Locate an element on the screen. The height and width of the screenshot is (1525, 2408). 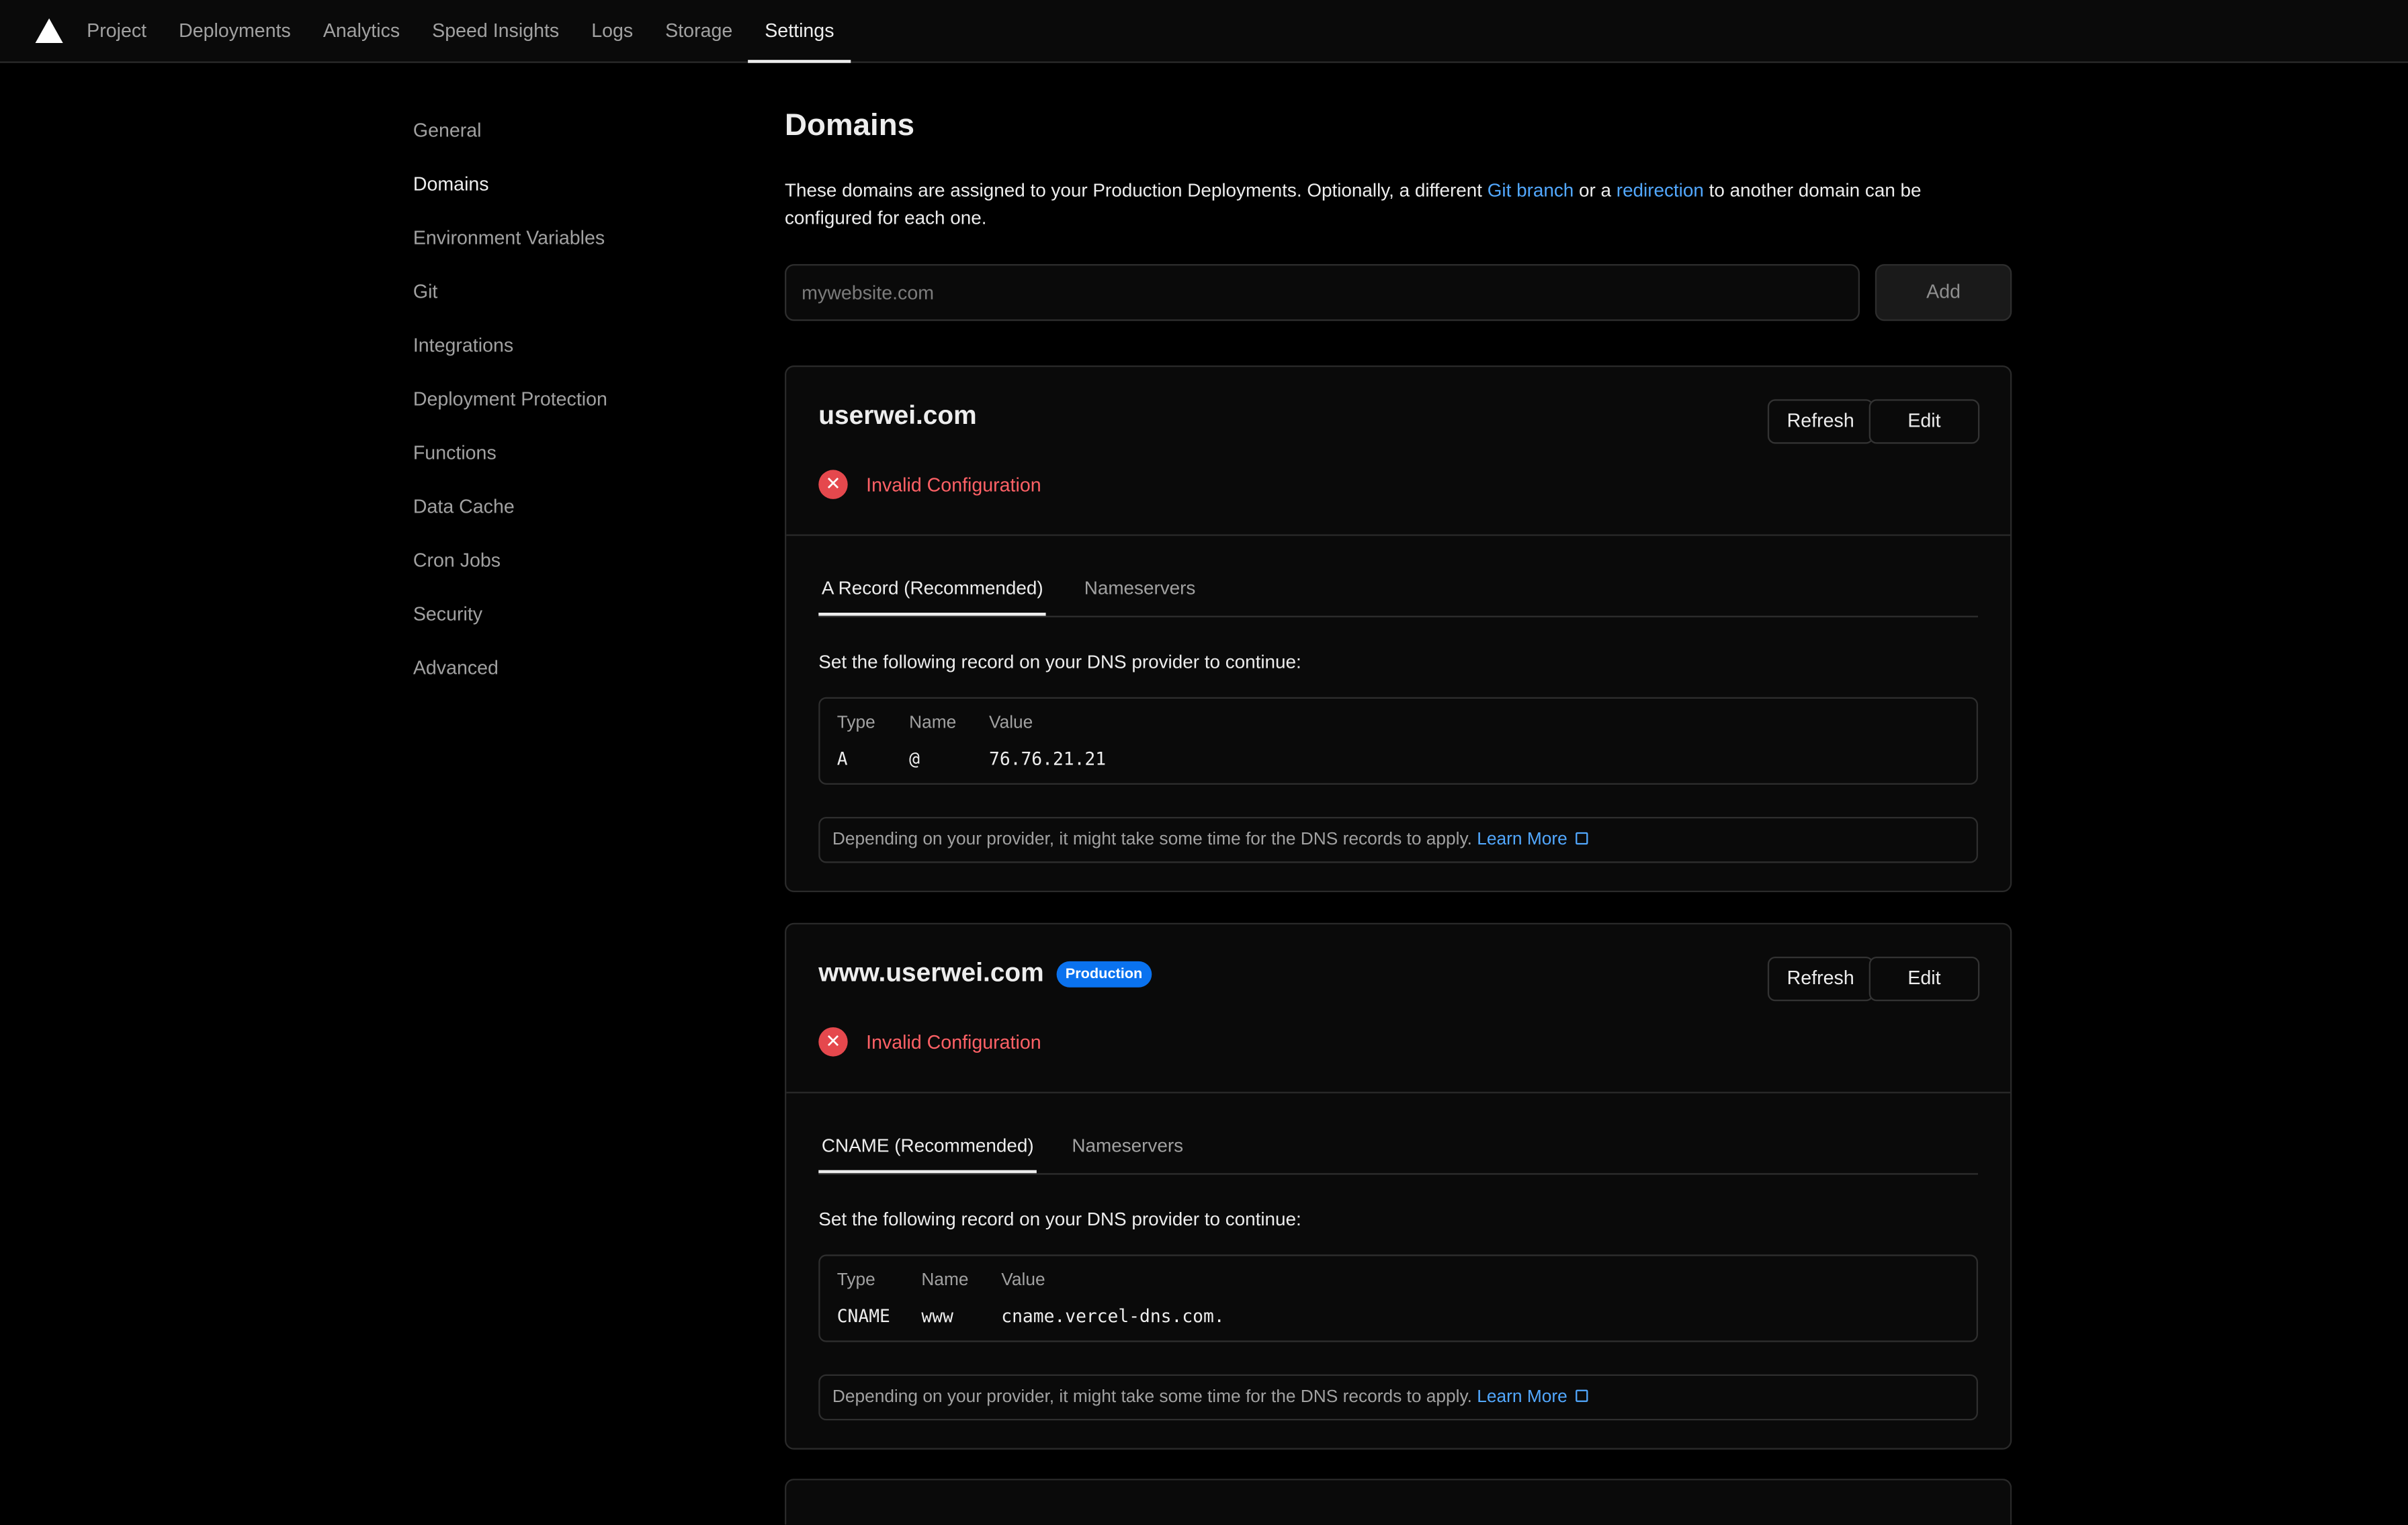
record-type: CNAME is located at coordinates (863, 1316).